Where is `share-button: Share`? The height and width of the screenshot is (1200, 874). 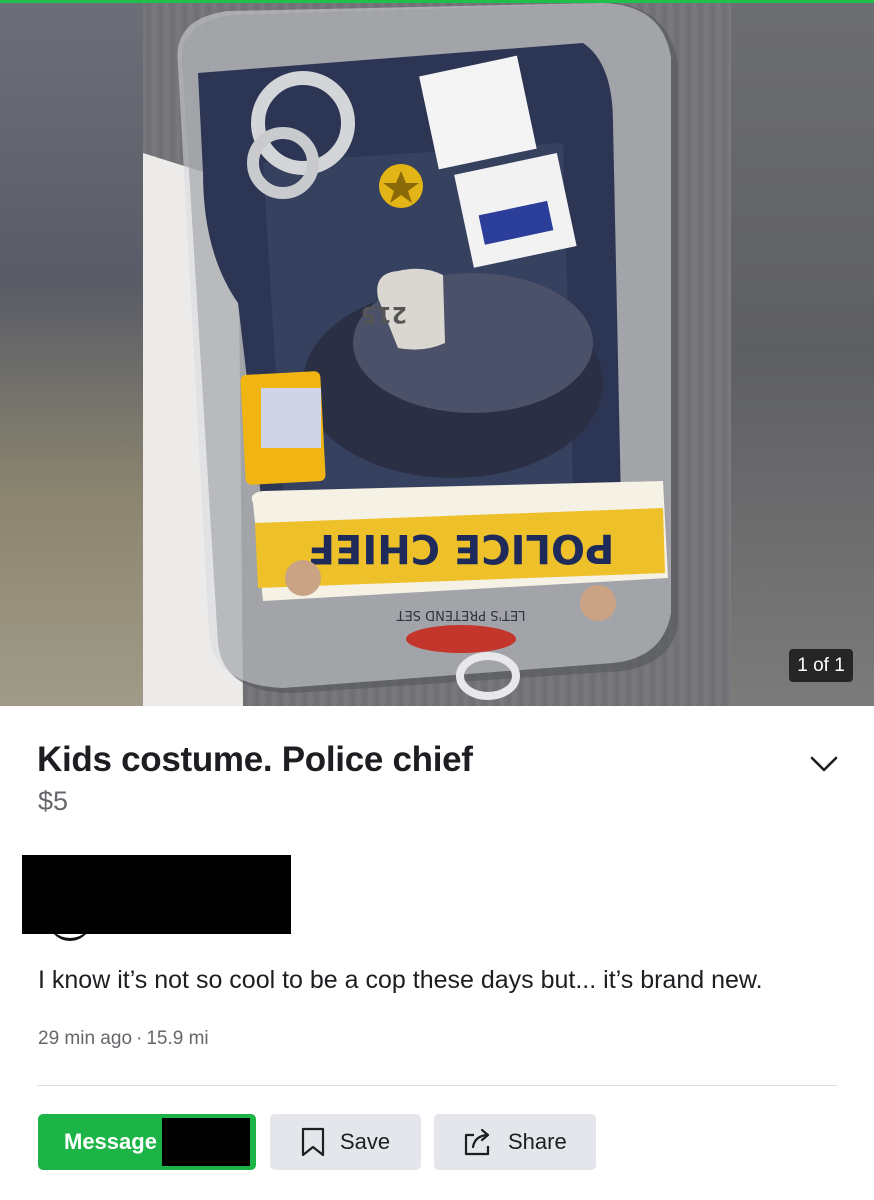 share-button: Share is located at coordinates (515, 1142).